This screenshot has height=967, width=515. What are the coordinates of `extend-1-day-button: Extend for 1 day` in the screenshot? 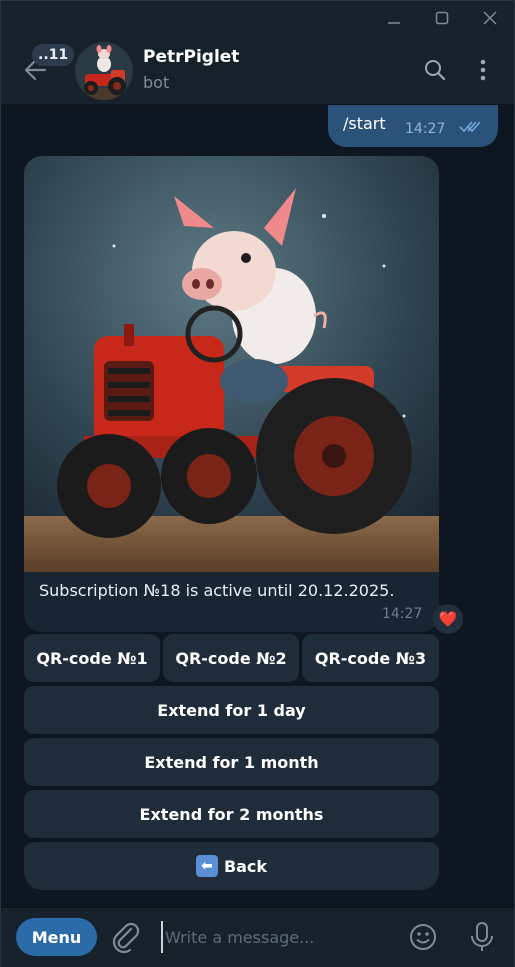 It's located at (231, 710).